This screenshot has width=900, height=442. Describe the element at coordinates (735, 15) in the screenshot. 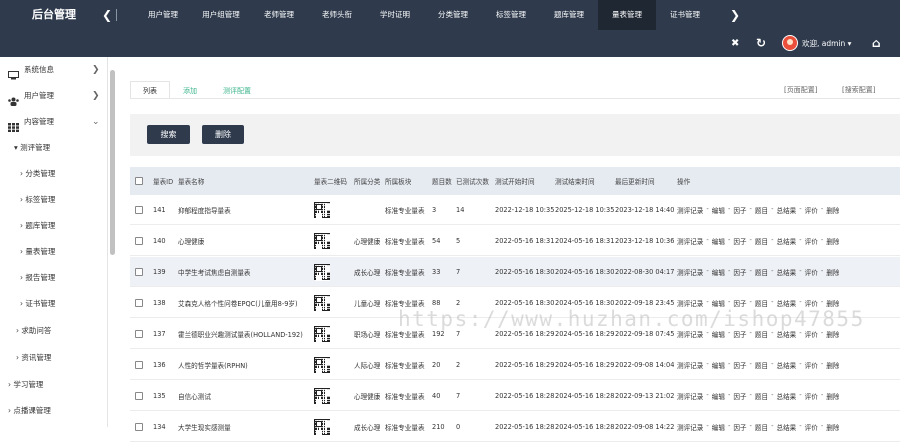

I see `nav-next-button: ❯` at that location.